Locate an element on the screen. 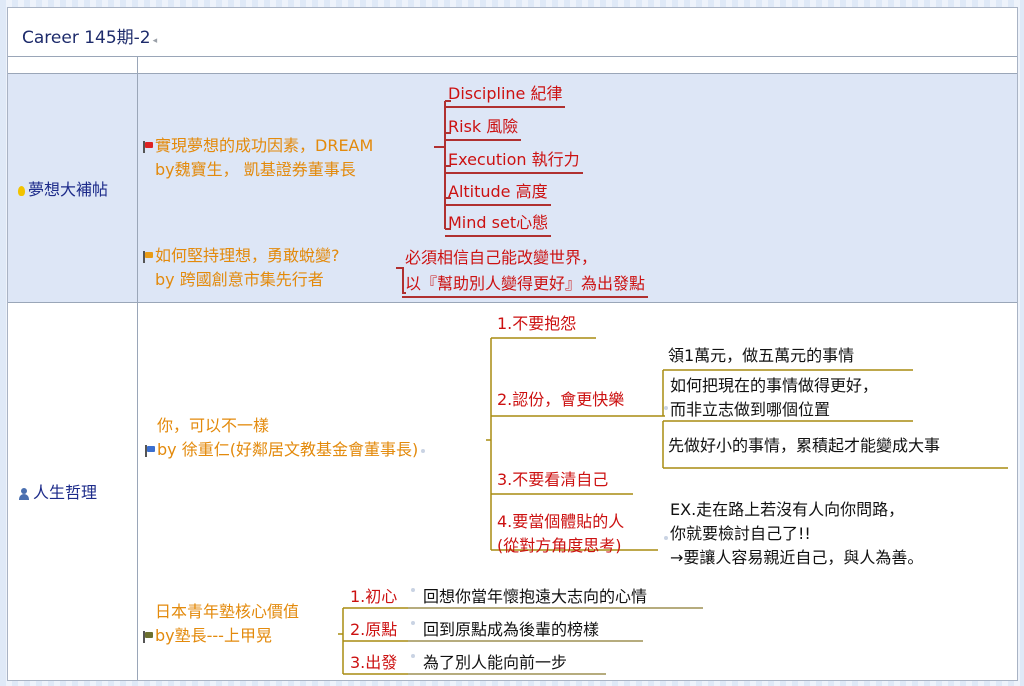  topic-line-2: by塾長---上甲晃 is located at coordinates (213, 635).